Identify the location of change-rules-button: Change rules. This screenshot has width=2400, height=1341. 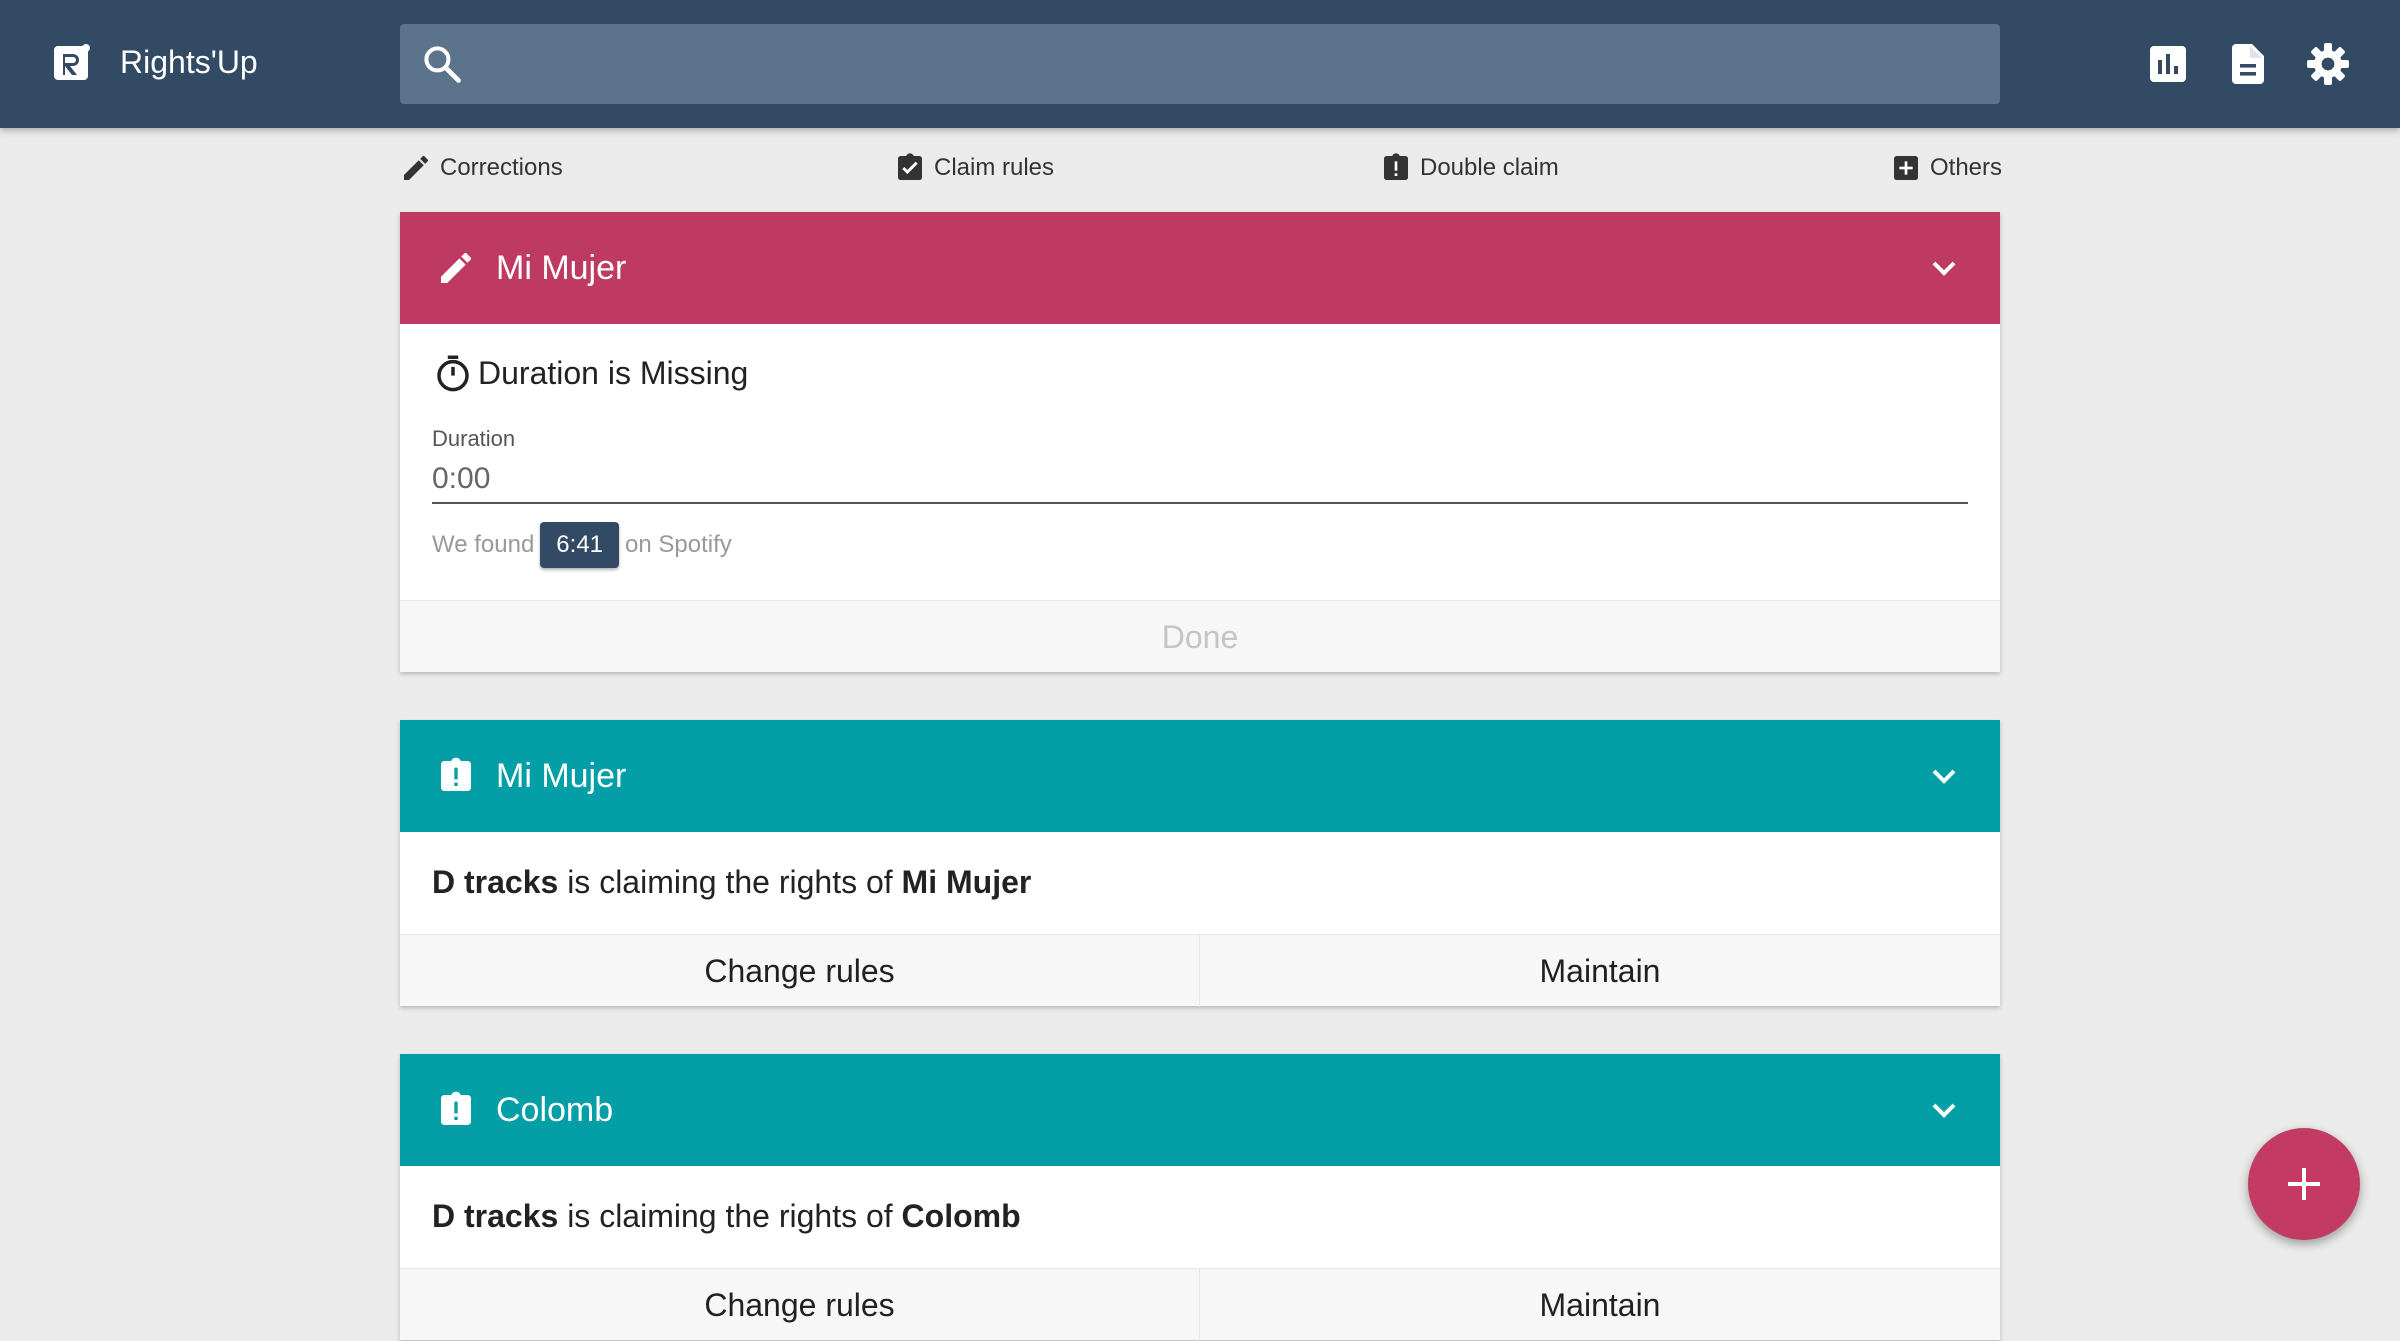
(800, 971).